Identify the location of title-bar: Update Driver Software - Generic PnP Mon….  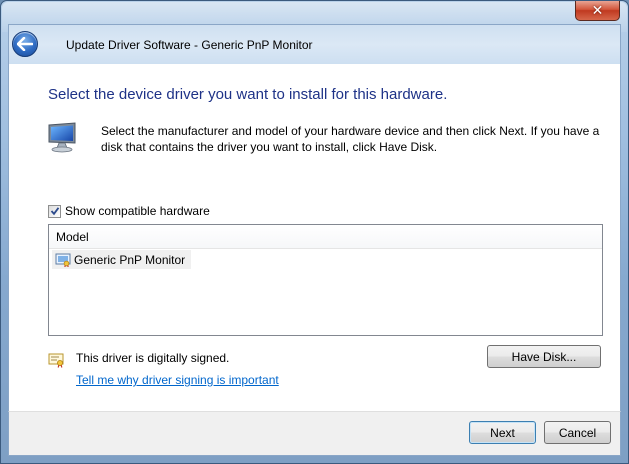
(314, 44).